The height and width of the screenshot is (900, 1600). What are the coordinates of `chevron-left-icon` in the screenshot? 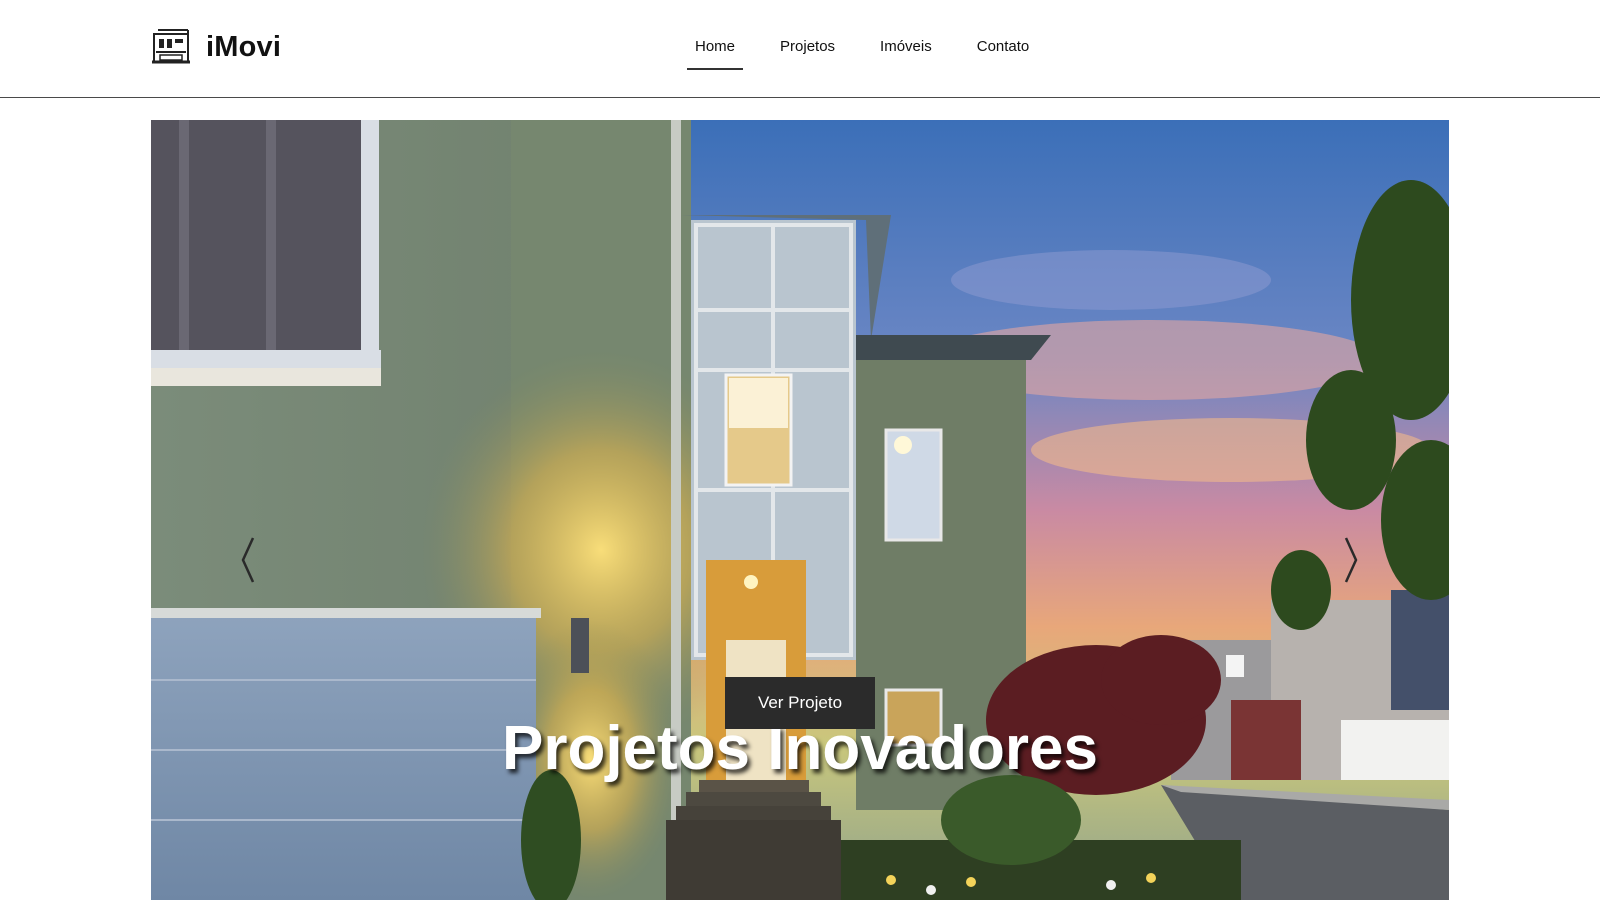 It's located at (248, 560).